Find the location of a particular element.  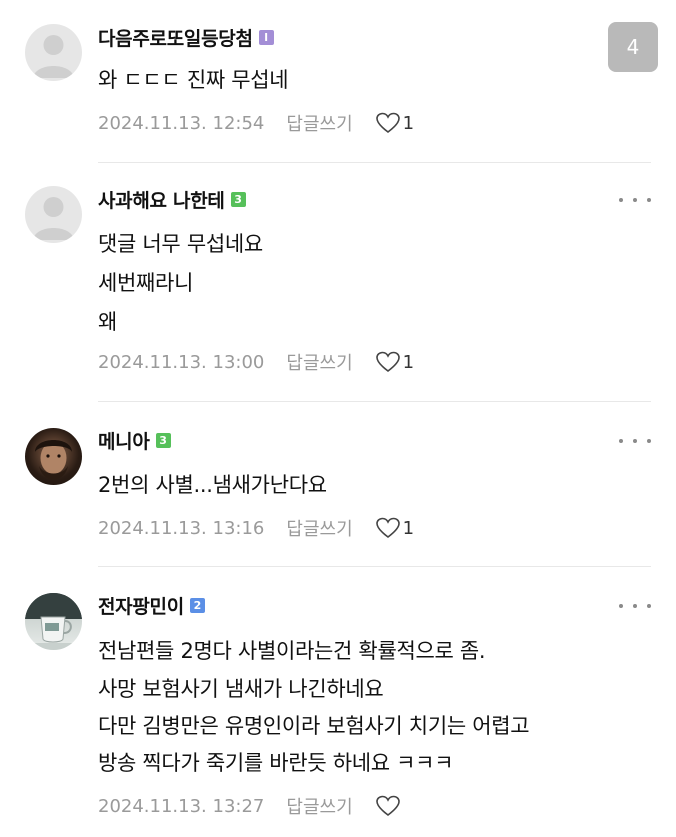

comment-meta: 2024.11.13. 12:54 답글쓰기 1 is located at coordinates (256, 123).